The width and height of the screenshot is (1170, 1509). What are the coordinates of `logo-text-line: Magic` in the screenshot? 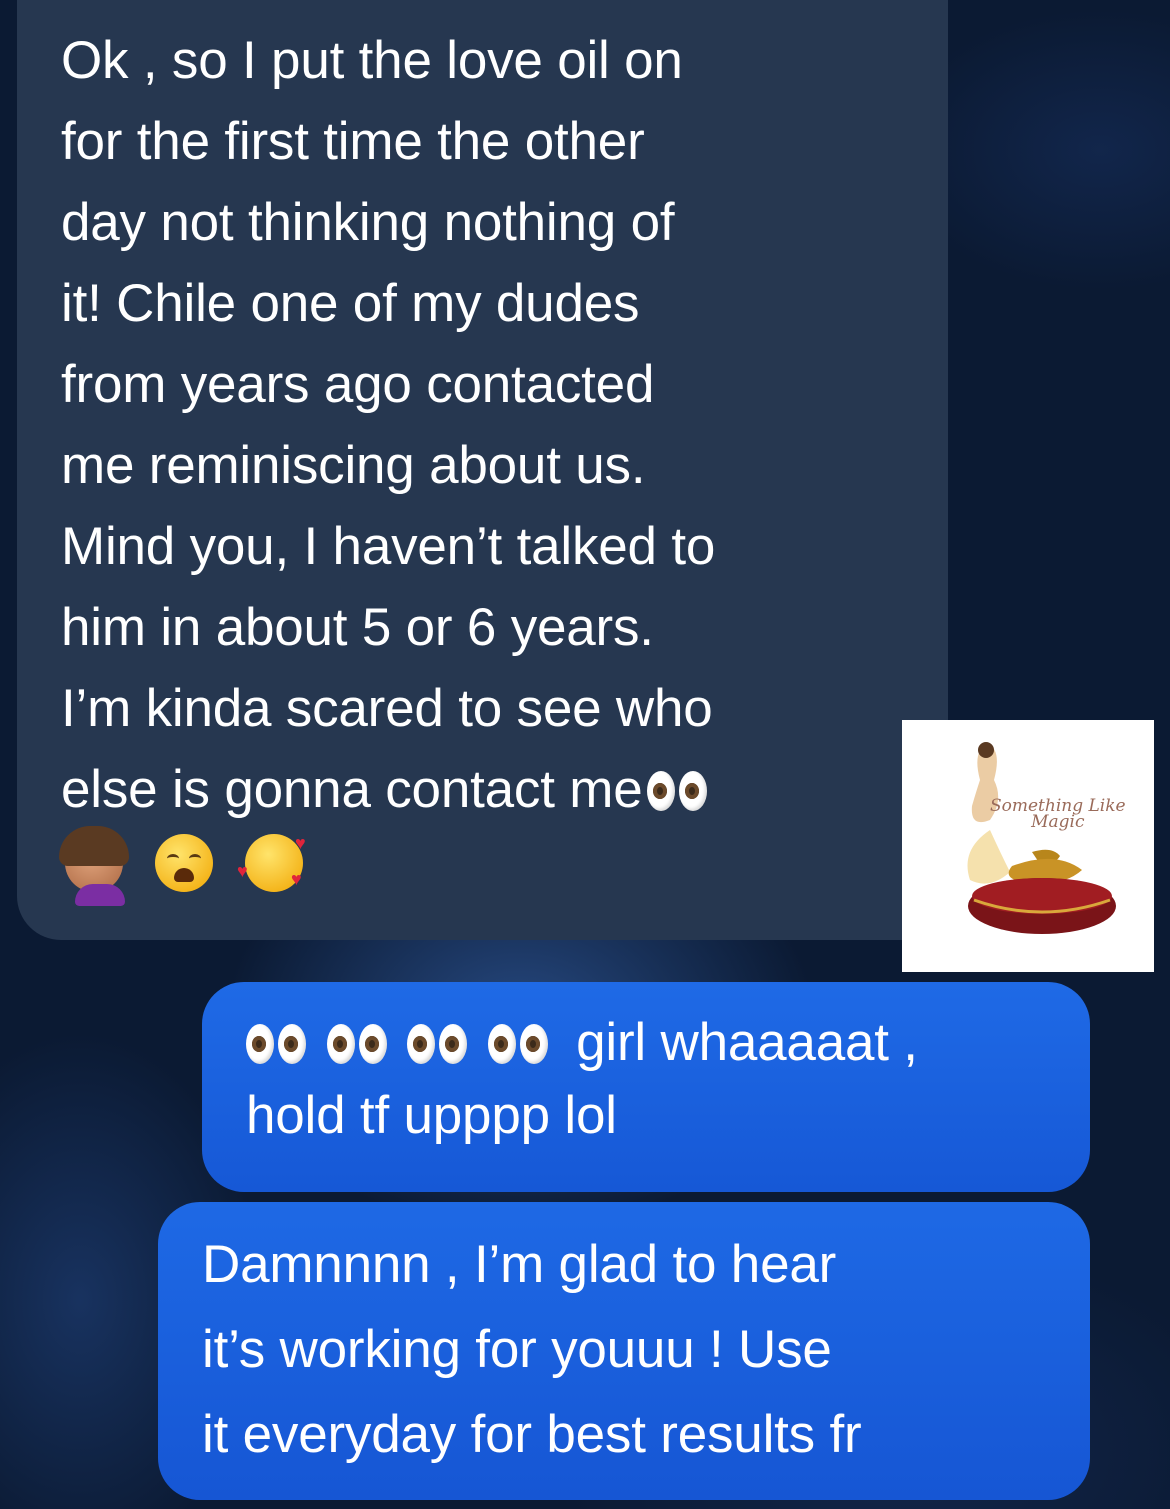 It's located at (1058, 822).